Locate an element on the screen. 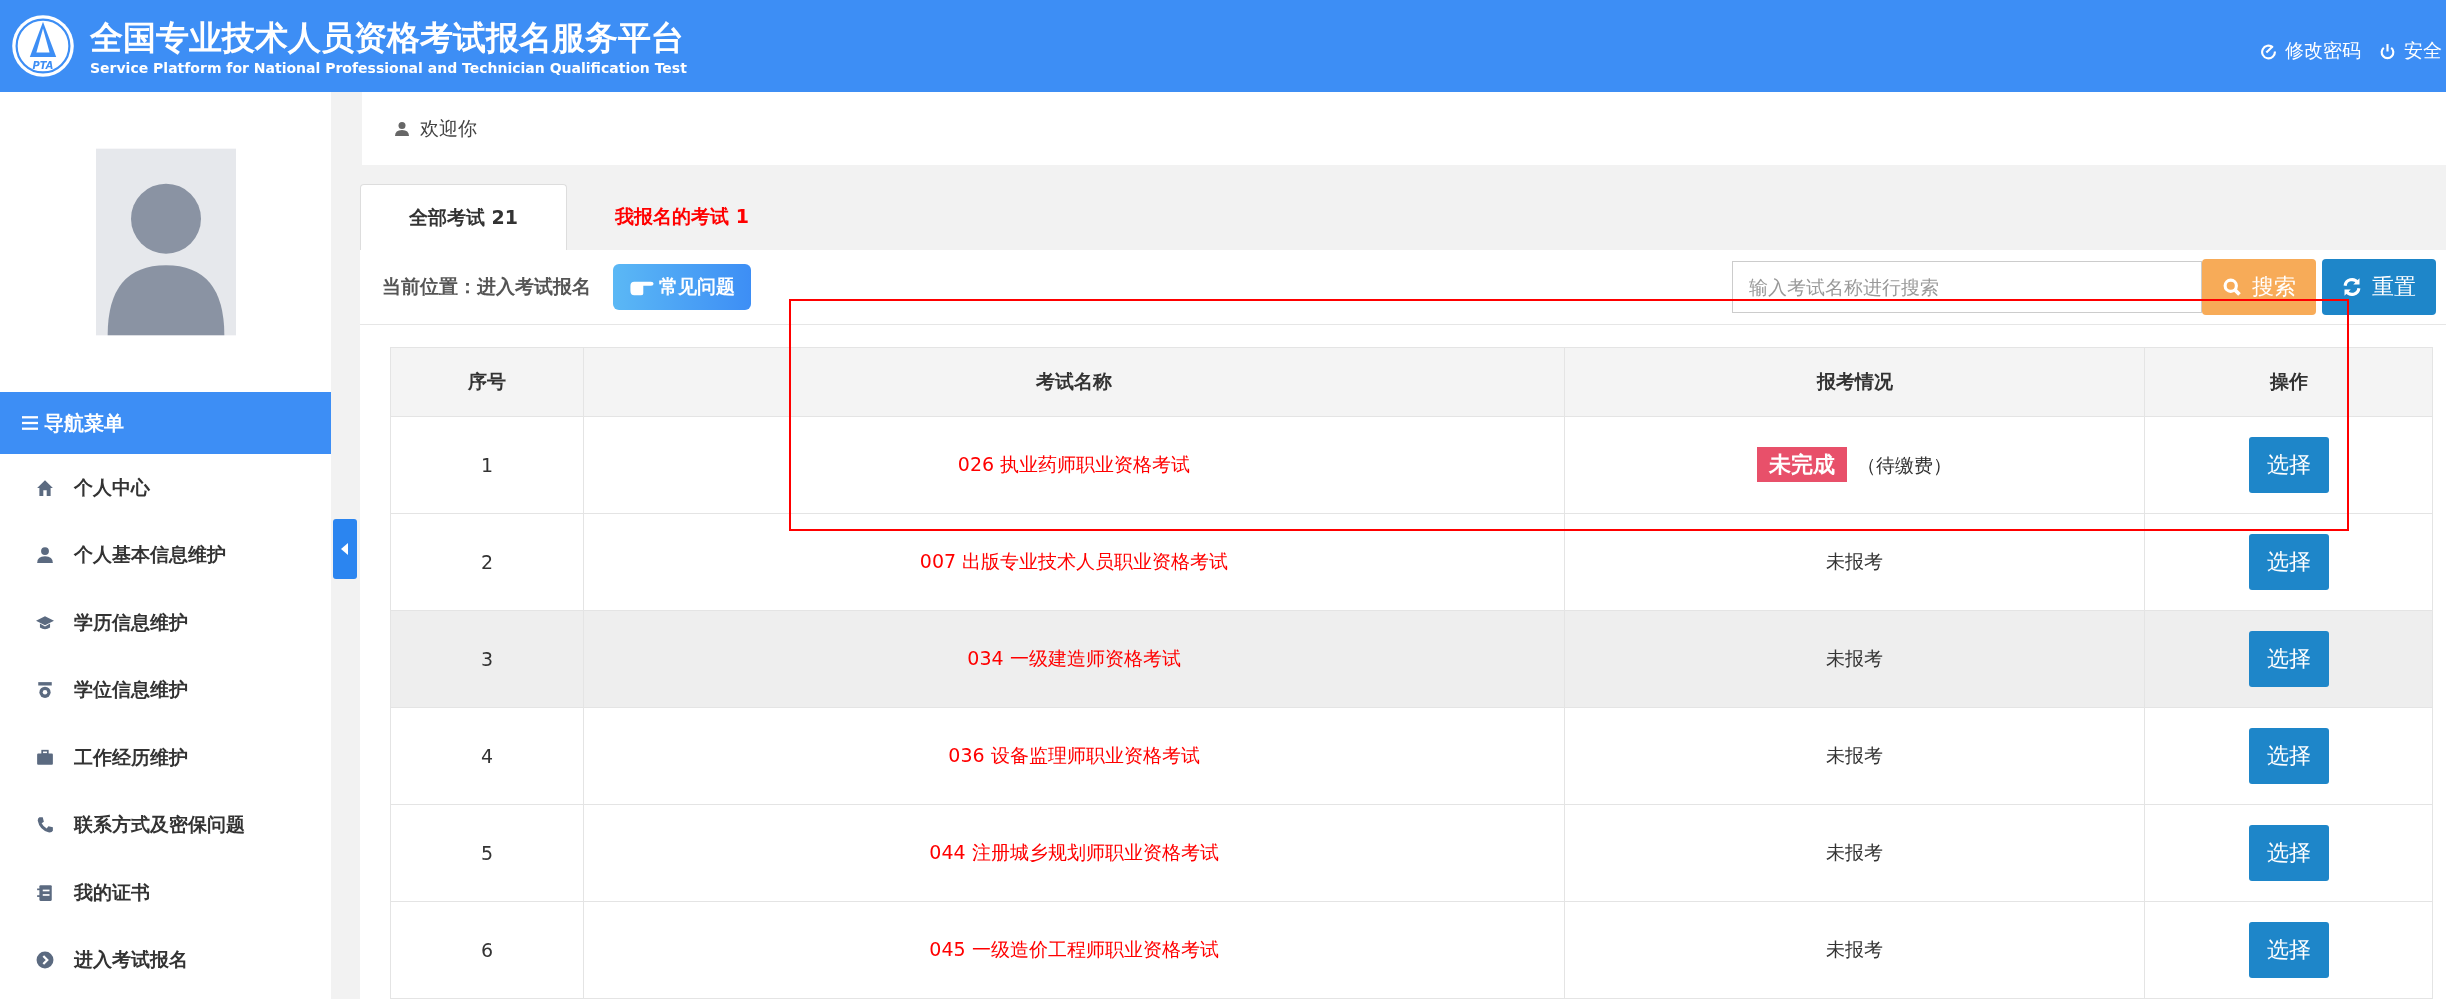  refresh-icon is located at coordinates (2352, 287).